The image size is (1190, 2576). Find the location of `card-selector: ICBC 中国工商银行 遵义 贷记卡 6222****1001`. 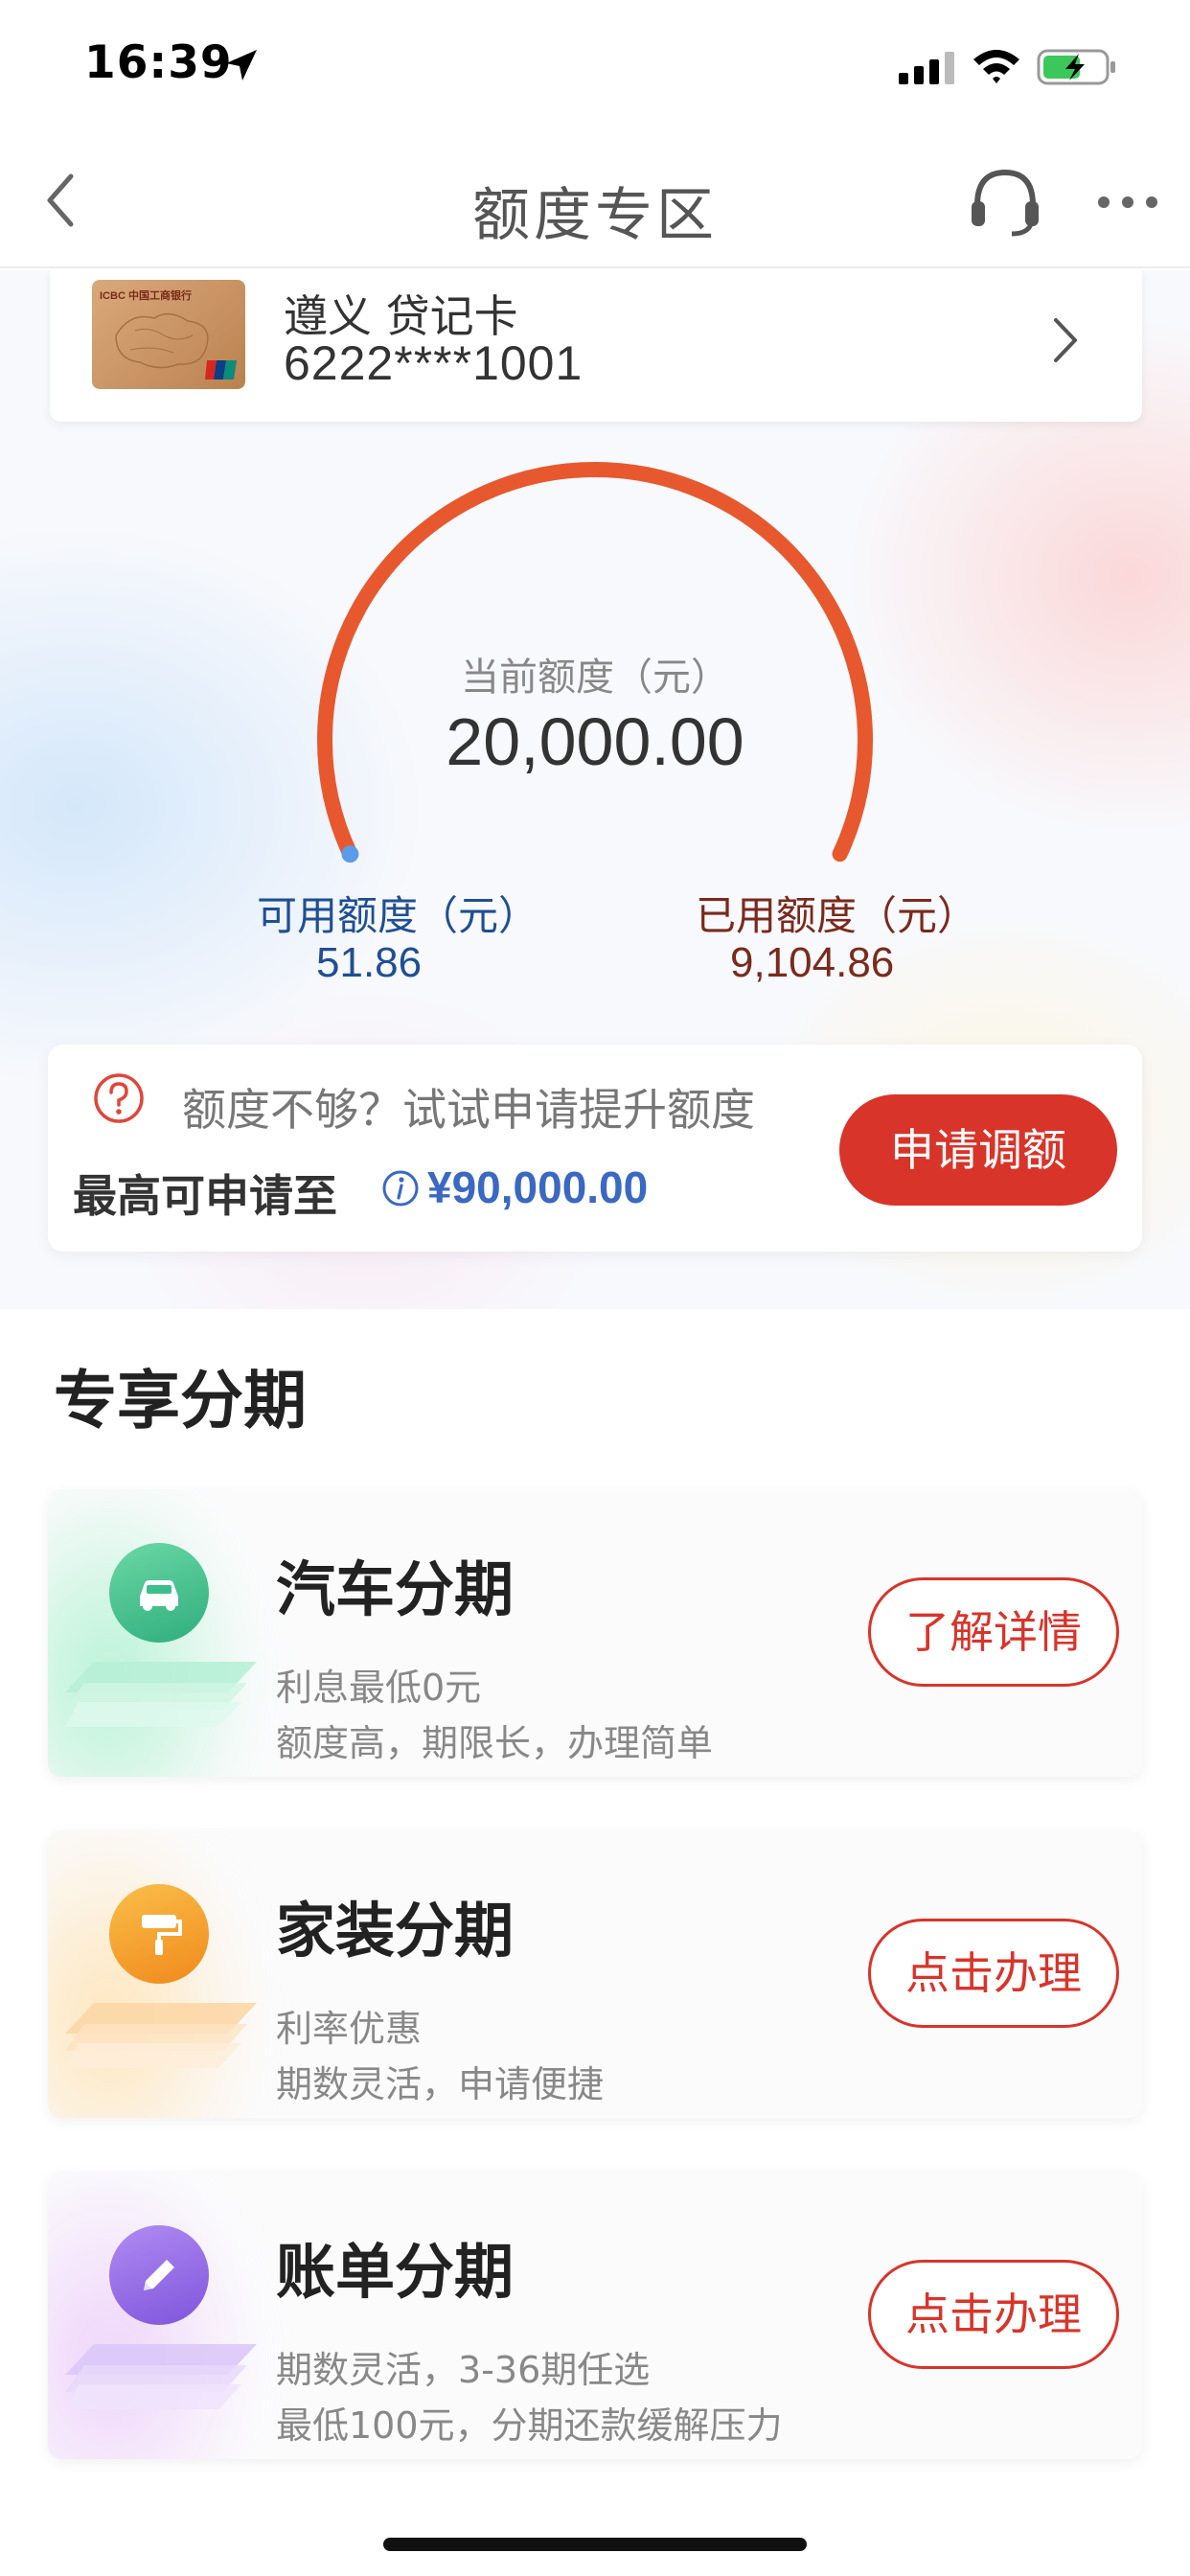

card-selector: ICBC 中国工商银行 遵义 贷记卡 6222****1001 is located at coordinates (596, 346).